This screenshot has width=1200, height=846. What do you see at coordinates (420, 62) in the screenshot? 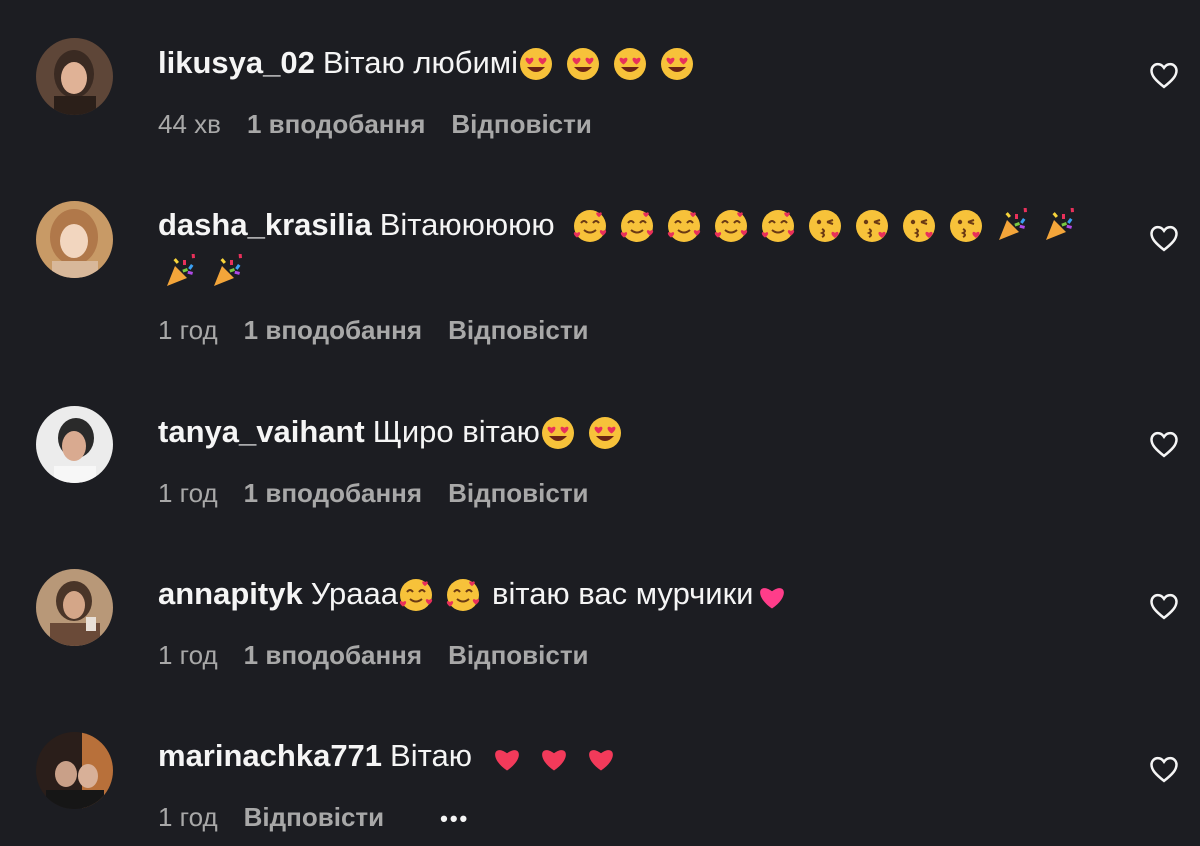
I see `comment-text: Вітаю любимі` at bounding box center [420, 62].